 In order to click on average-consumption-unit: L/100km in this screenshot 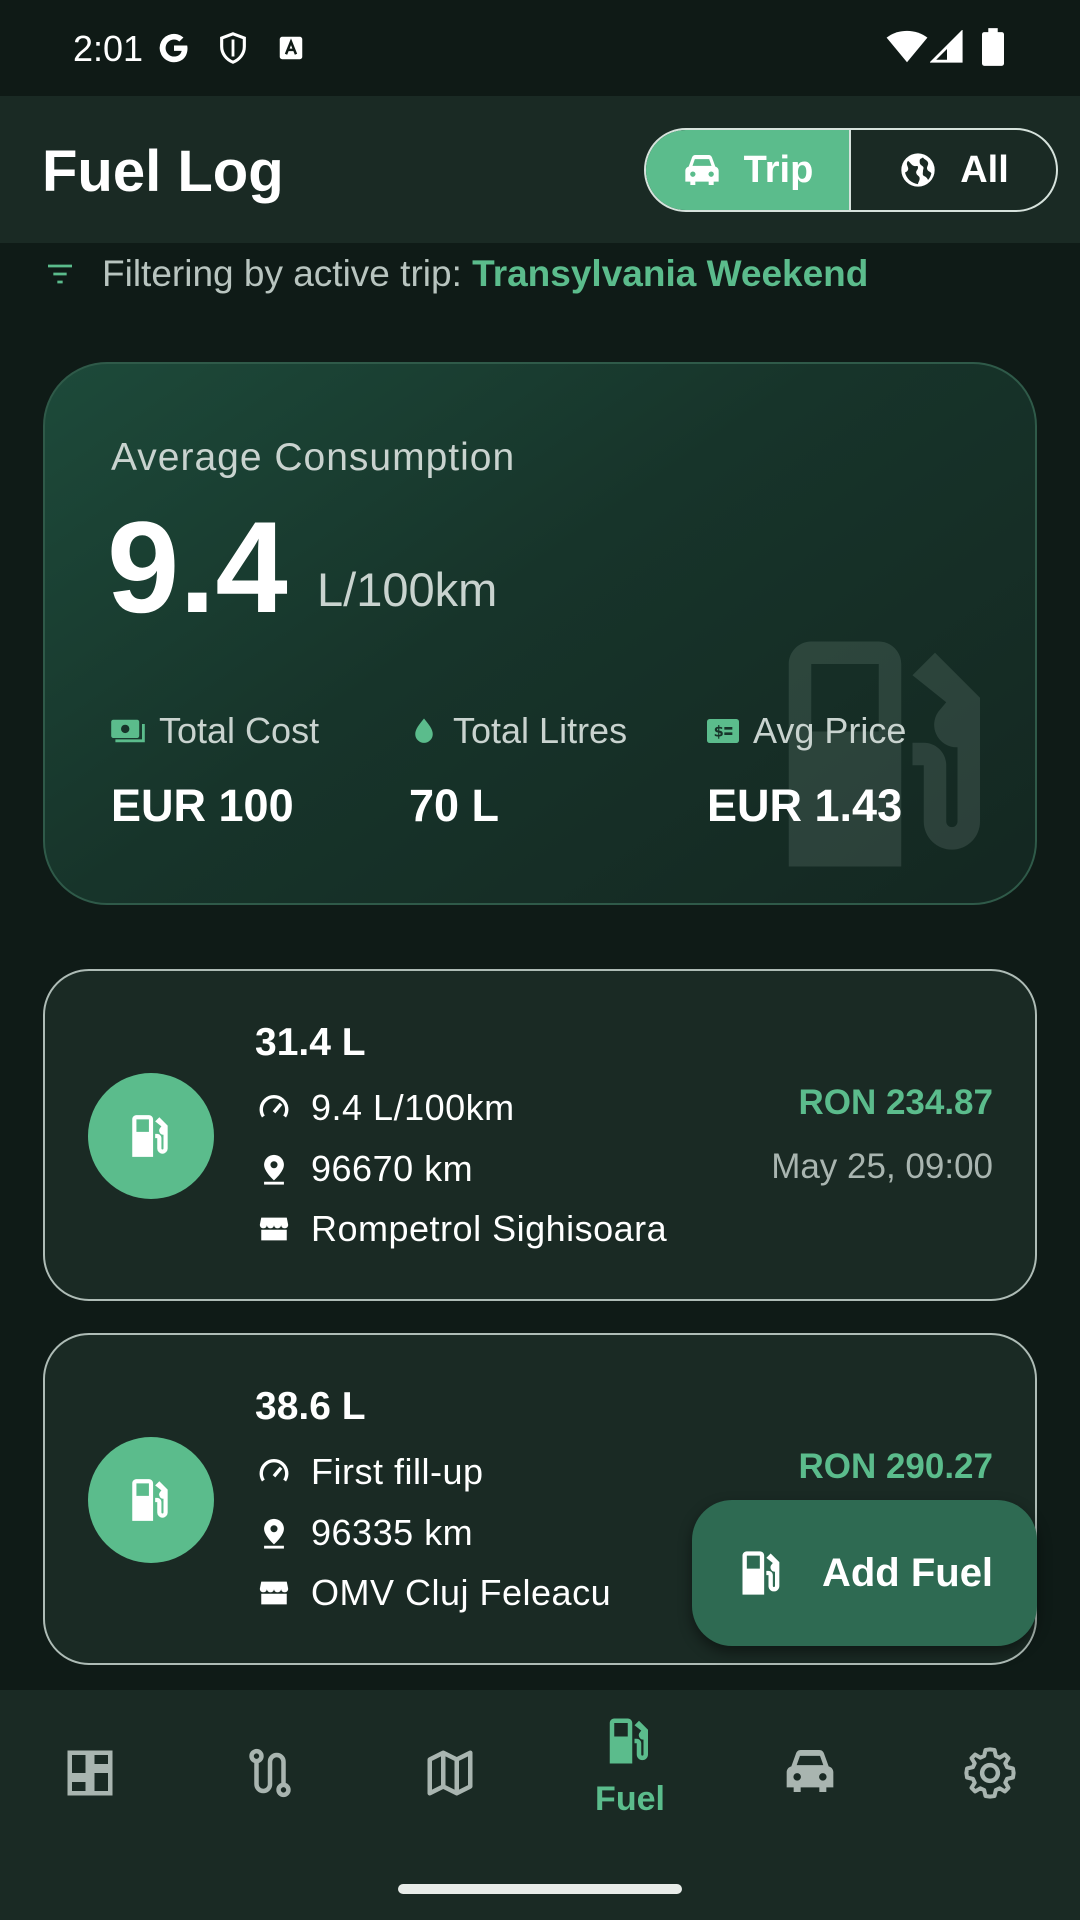, I will do `click(407, 589)`.